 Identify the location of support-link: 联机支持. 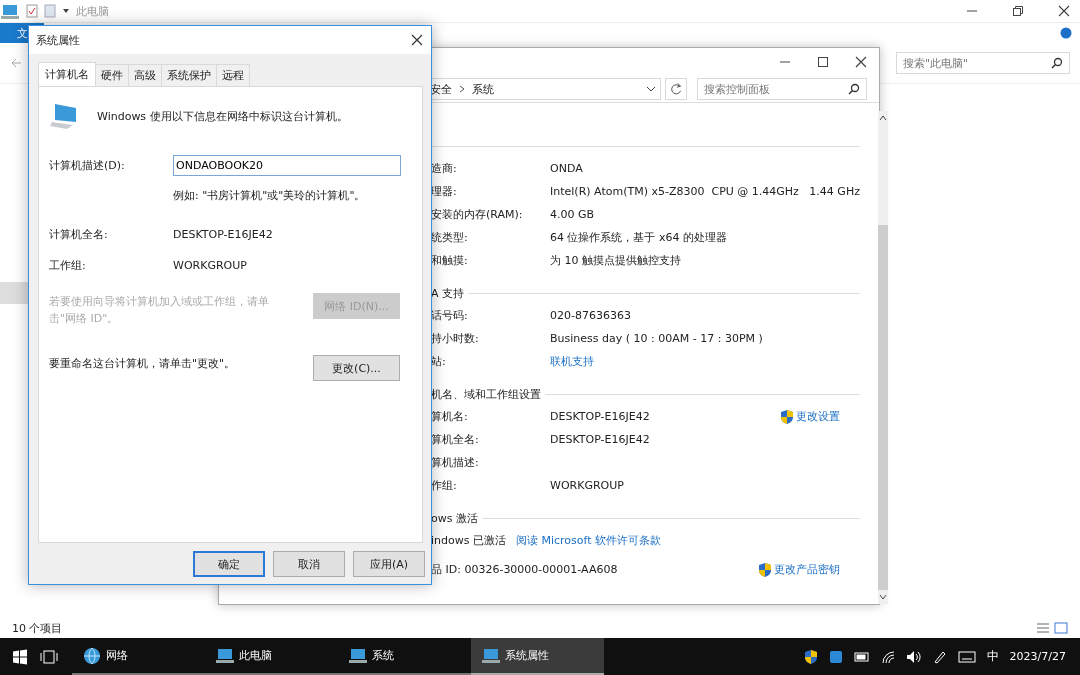
(572, 361).